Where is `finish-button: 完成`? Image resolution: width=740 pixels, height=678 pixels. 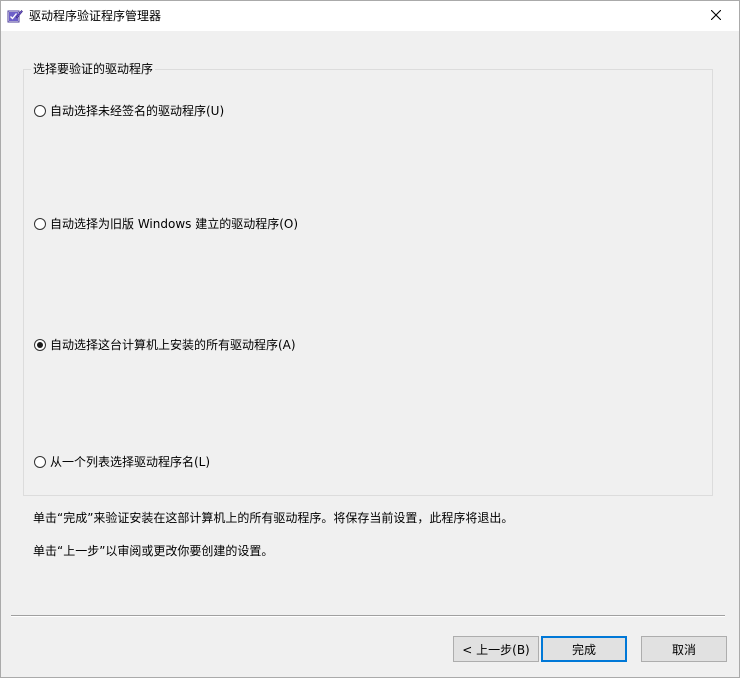
finish-button: 完成 is located at coordinates (584, 649).